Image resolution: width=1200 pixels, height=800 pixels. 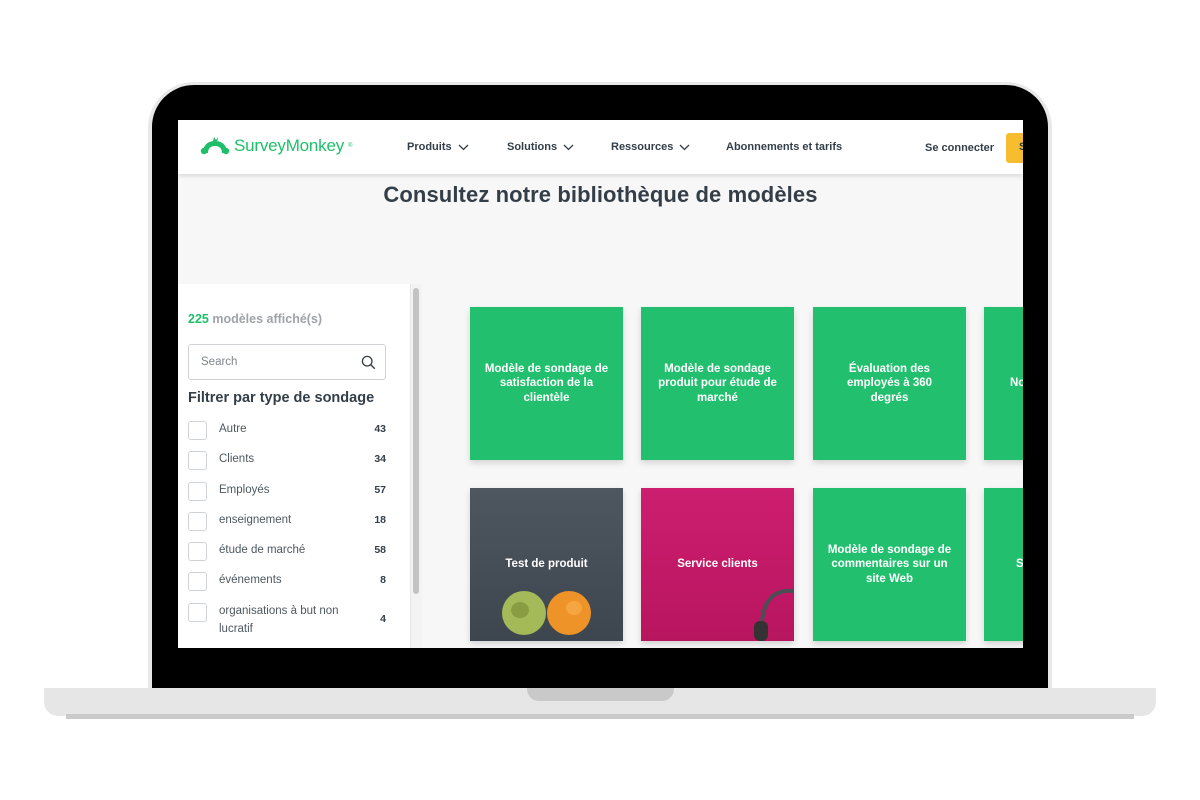 I want to click on template-title: S, so click(x=1019, y=564).